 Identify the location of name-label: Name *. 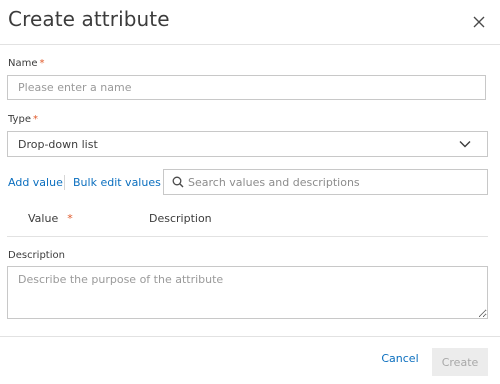
(26, 64).